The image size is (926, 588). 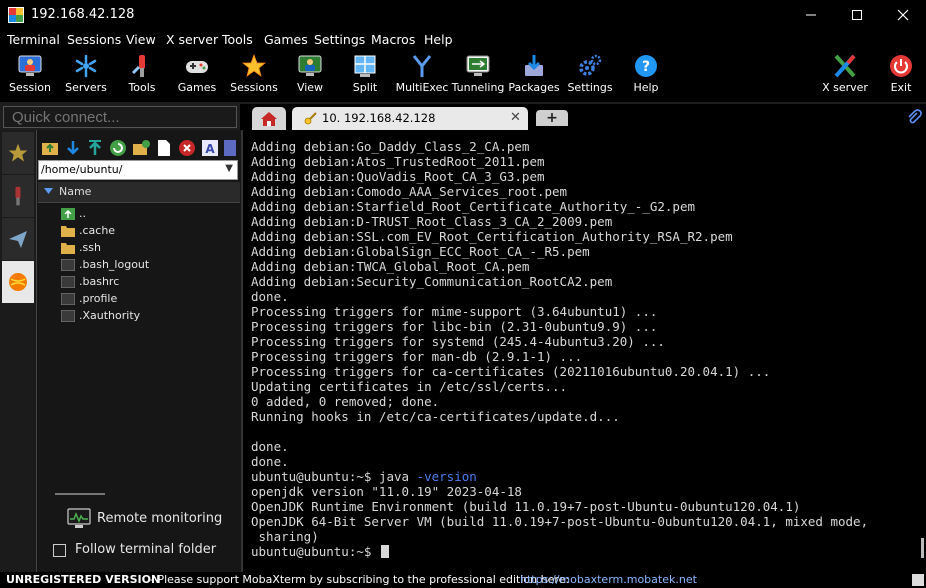 I want to click on session-monitor-icon, so click(x=30, y=65).